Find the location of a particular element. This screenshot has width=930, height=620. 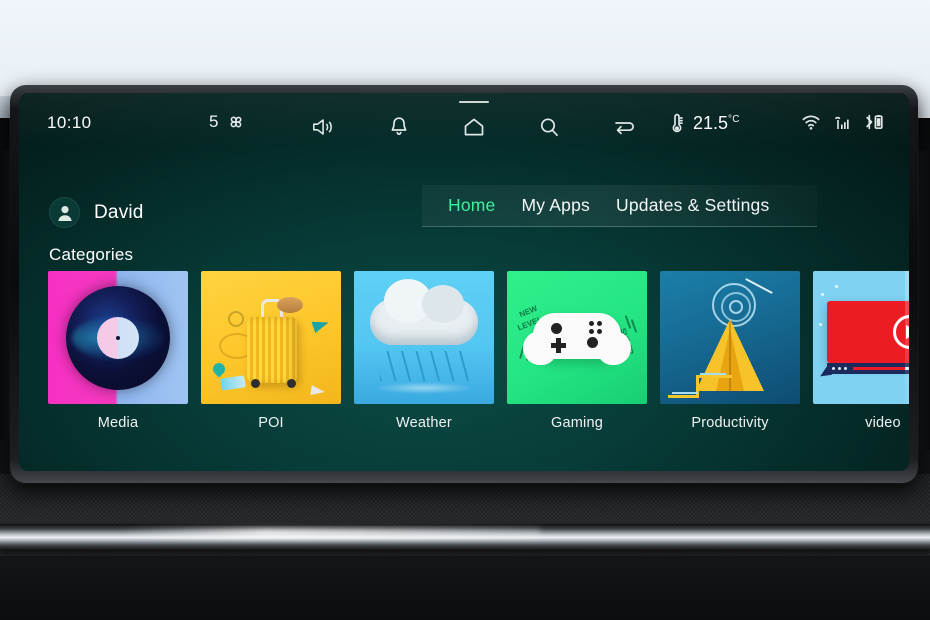

volume-icon is located at coordinates (324, 127).